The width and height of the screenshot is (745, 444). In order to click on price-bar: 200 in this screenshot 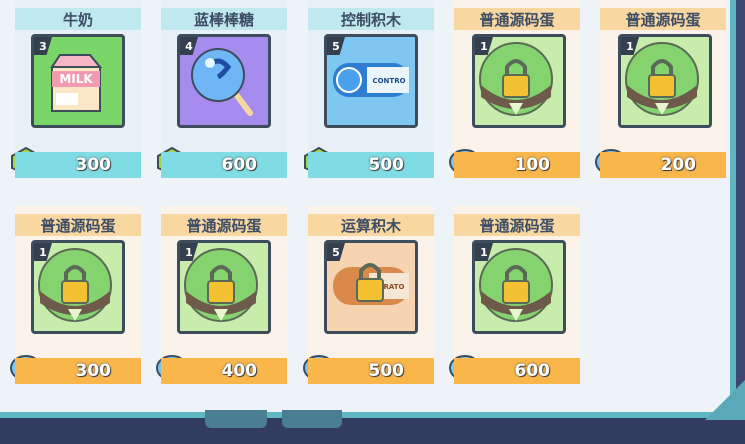, I will do `click(663, 165)`.